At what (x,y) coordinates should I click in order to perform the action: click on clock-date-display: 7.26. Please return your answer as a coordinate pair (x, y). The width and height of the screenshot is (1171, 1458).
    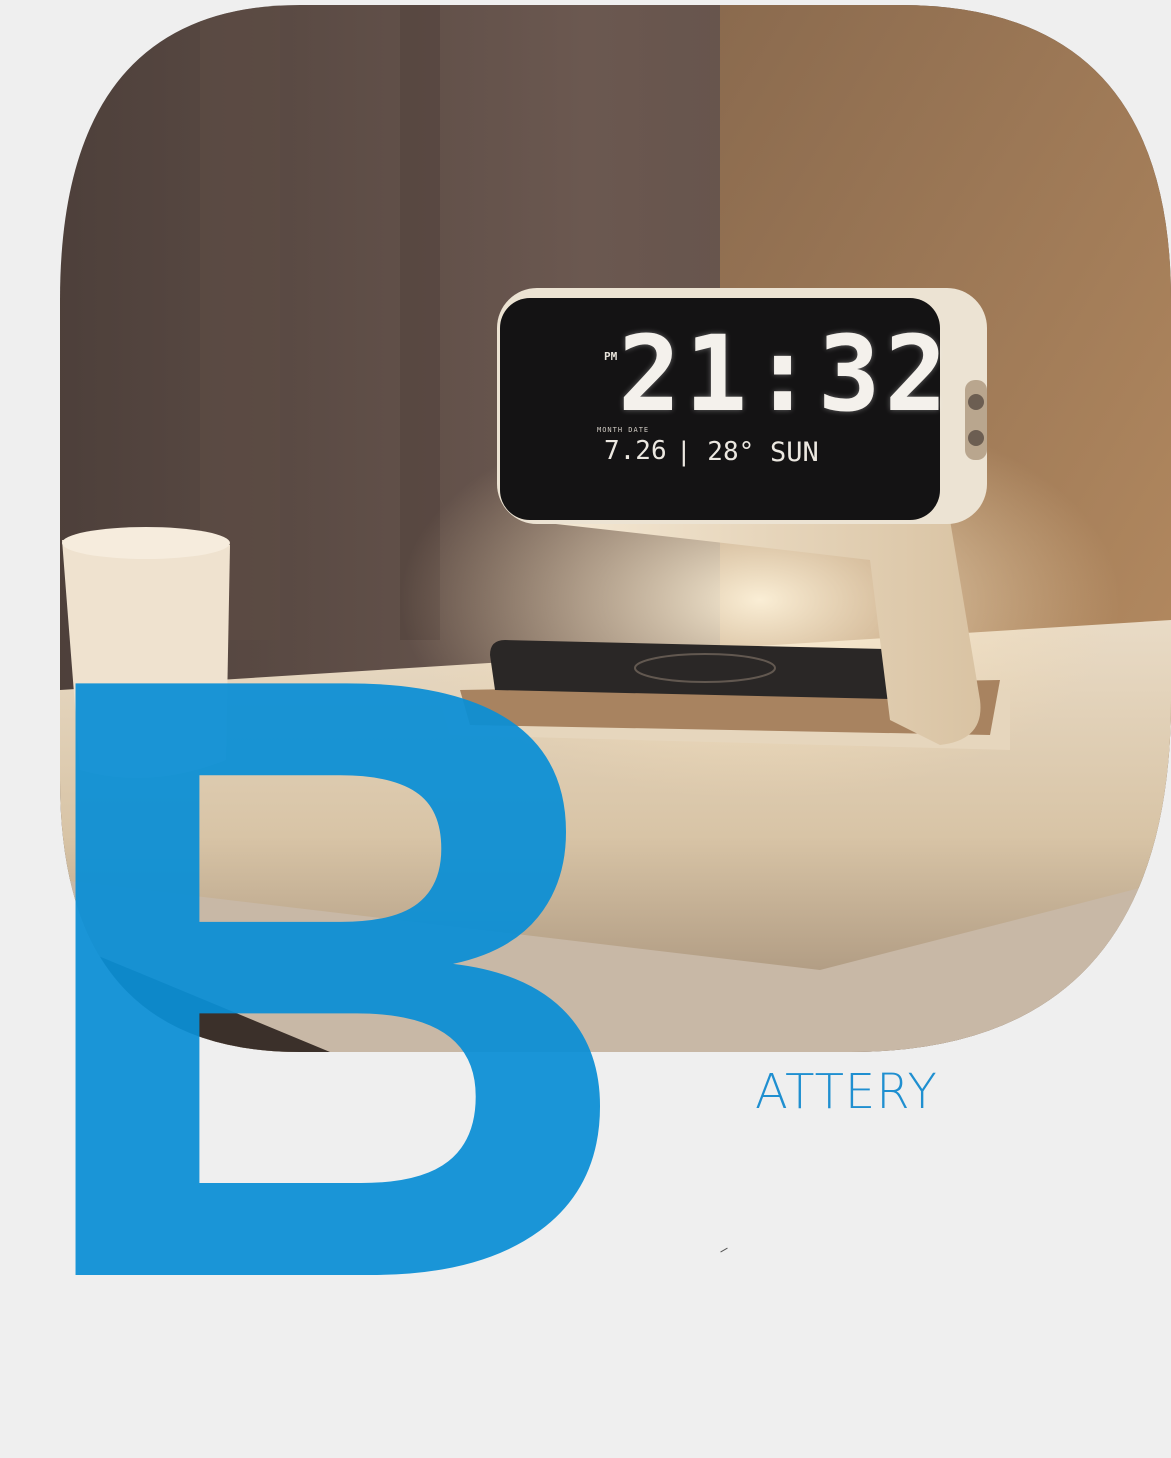
    Looking at the image, I should click on (635, 451).